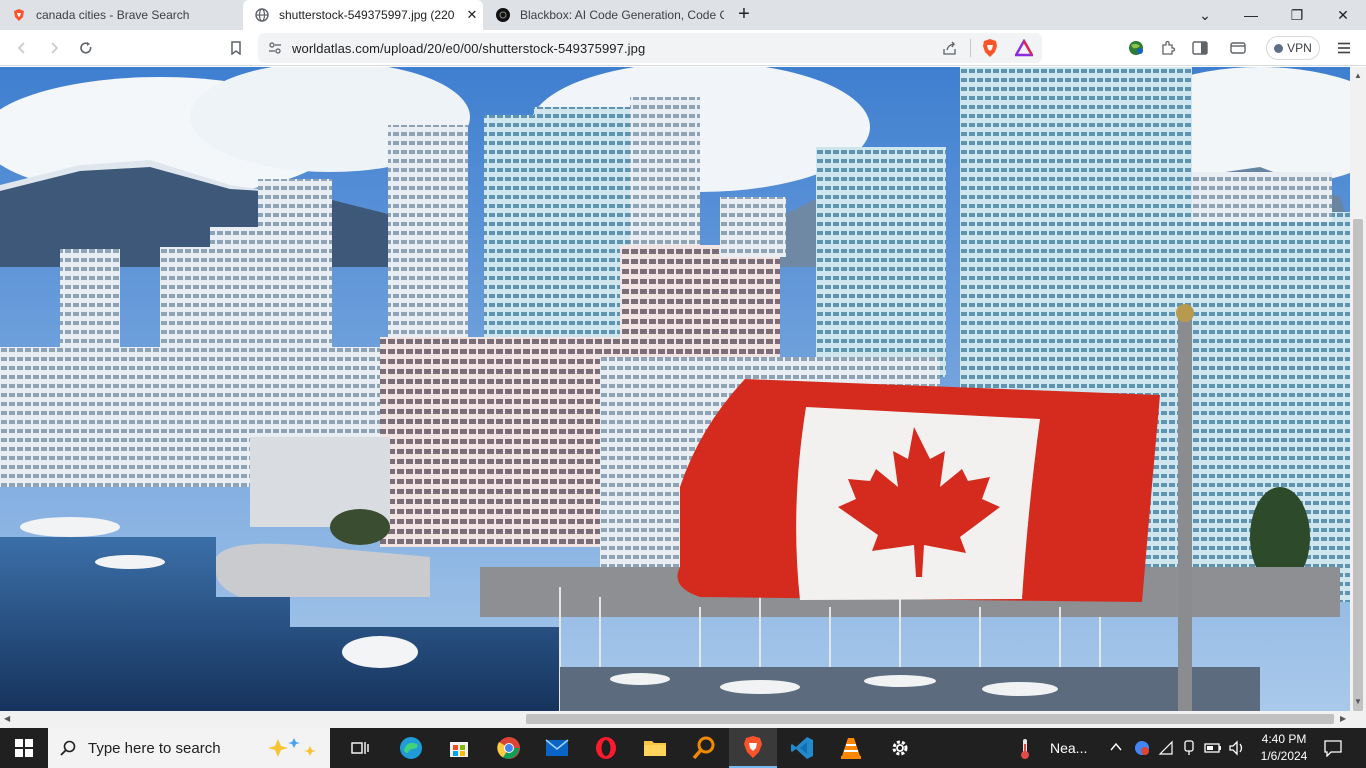 Image resolution: width=1366 pixels, height=768 pixels. What do you see at coordinates (236, 48) in the screenshot?
I see `bookmark-icon` at bounding box center [236, 48].